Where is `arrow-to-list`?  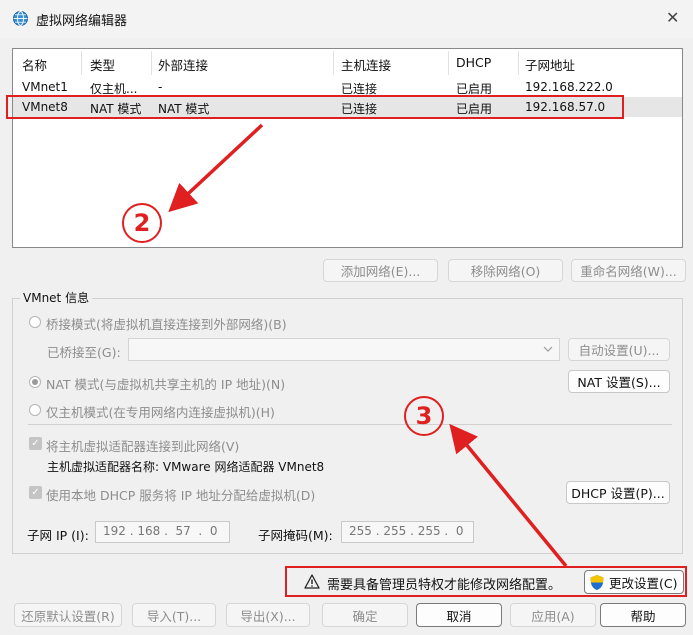 arrow-to-list is located at coordinates (216, 168).